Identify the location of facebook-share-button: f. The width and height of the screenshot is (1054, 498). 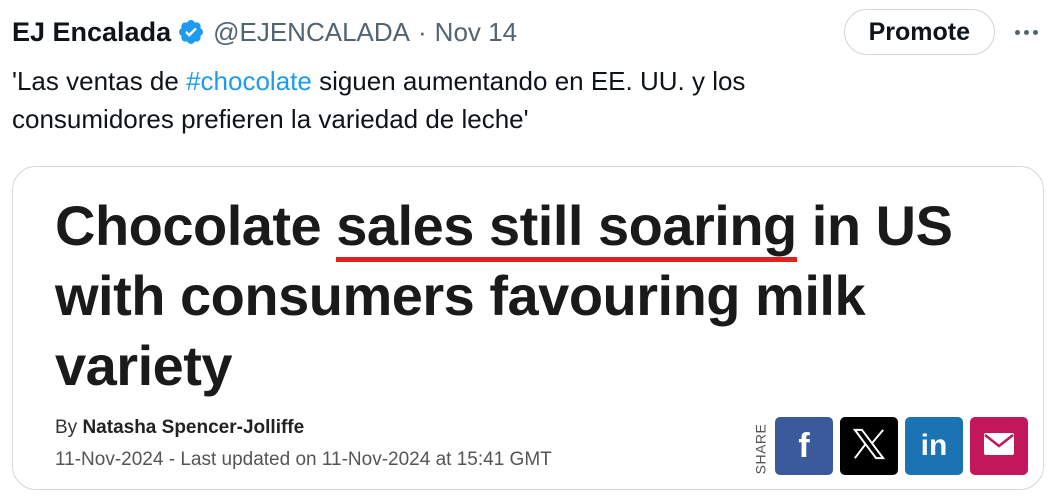
(804, 446).